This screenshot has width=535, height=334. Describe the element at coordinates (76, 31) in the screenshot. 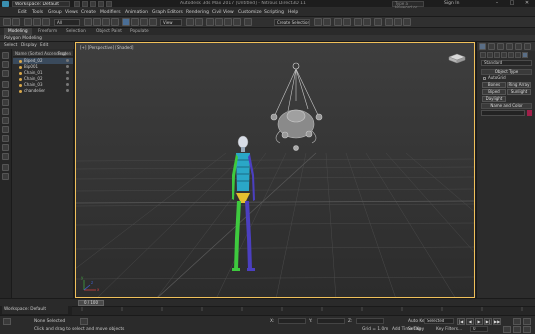

I see `tab-selection: Selection` at that location.